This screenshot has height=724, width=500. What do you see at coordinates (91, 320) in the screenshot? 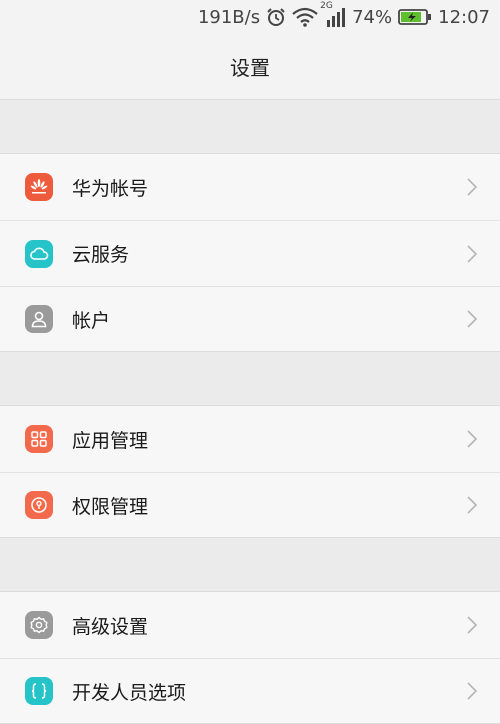
I see `row-label: 帐户` at bounding box center [91, 320].